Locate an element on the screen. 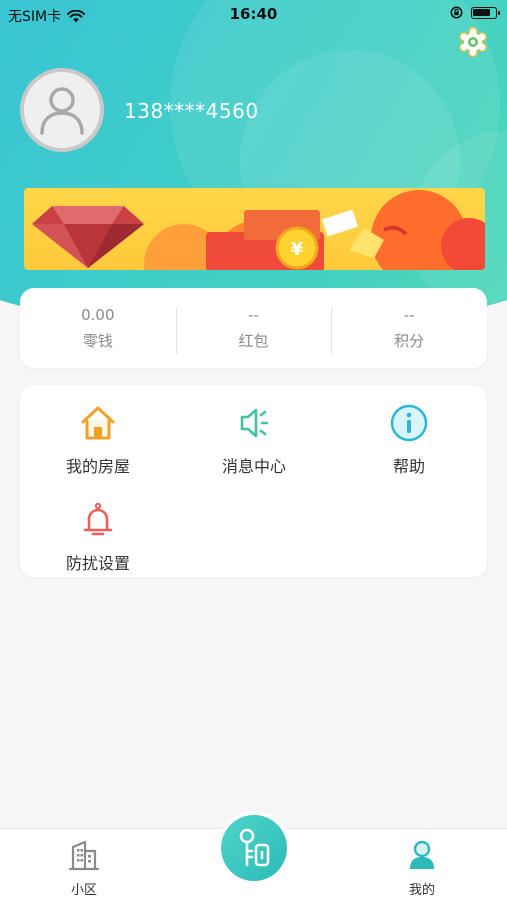 Image resolution: width=507 pixels, height=900 pixels. stat-change: 0.00 零钱 is located at coordinates (98, 328).